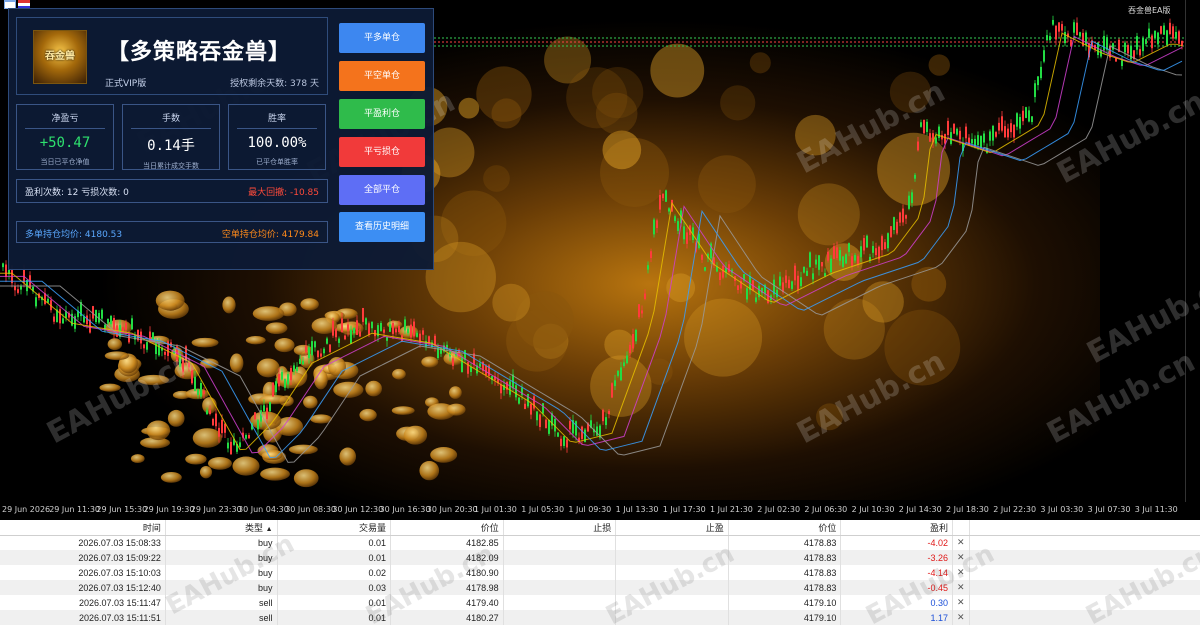 The width and height of the screenshot is (1200, 629). I want to click on volume-cell: 0.03, so click(334, 587).